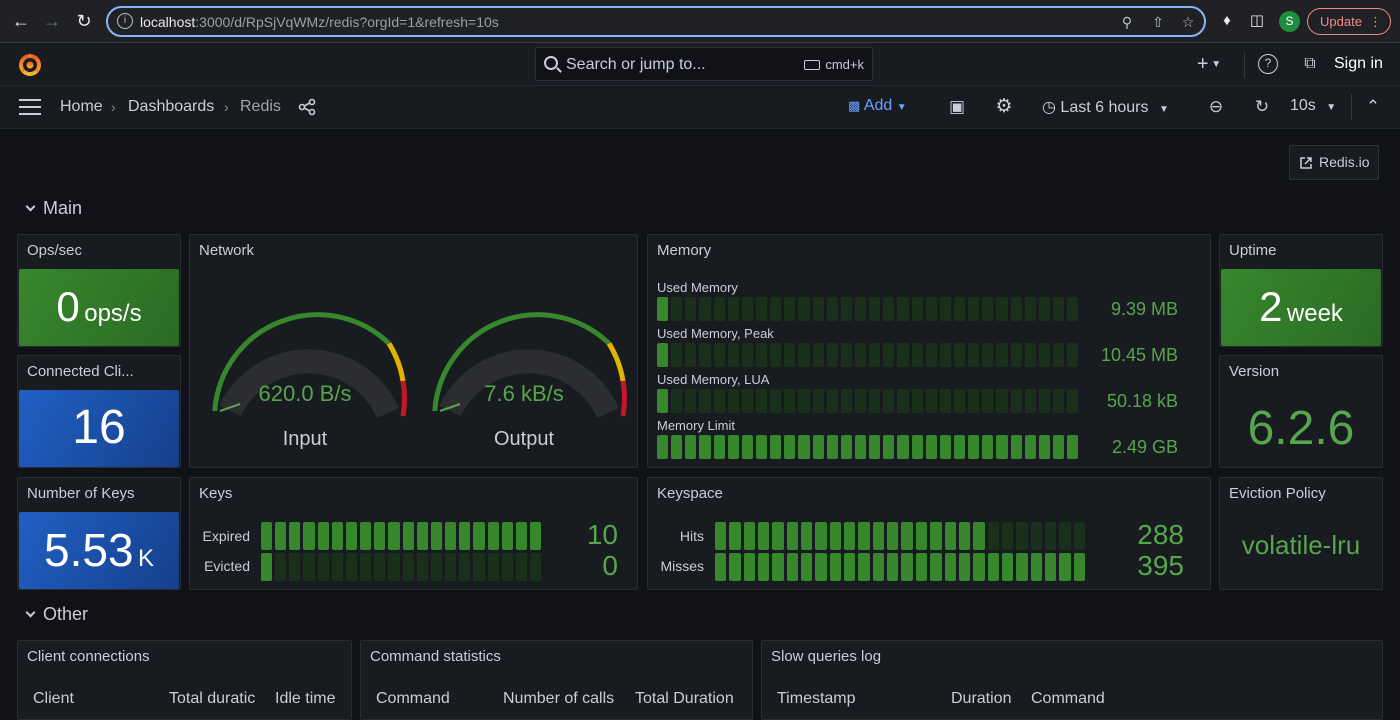 This screenshot has height=720, width=1400. I want to click on extensions-puzzle-icon: ♦, so click(1227, 21).